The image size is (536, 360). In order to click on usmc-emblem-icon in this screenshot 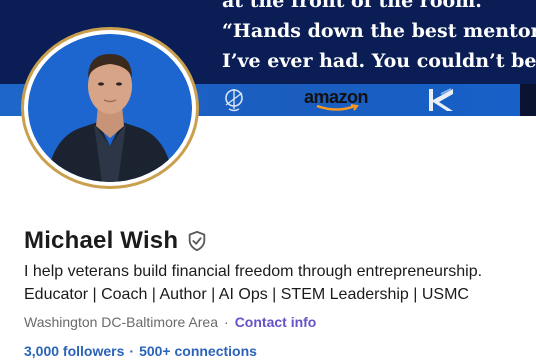, I will do `click(234, 100)`.